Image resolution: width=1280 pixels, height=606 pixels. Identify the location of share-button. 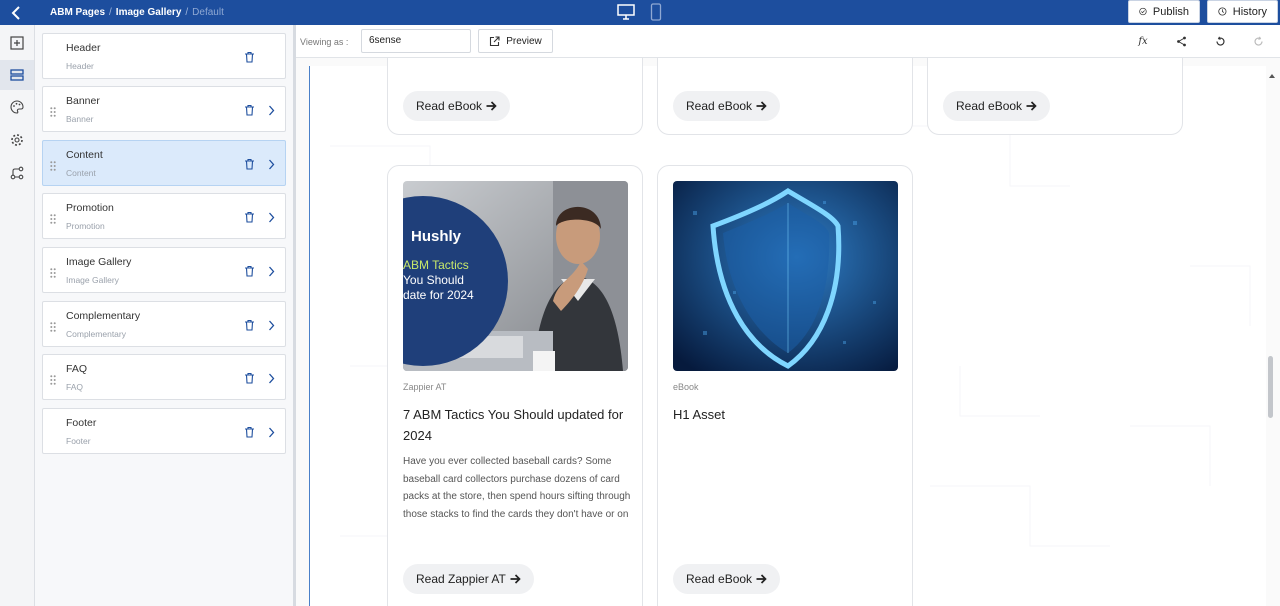
(1181, 41).